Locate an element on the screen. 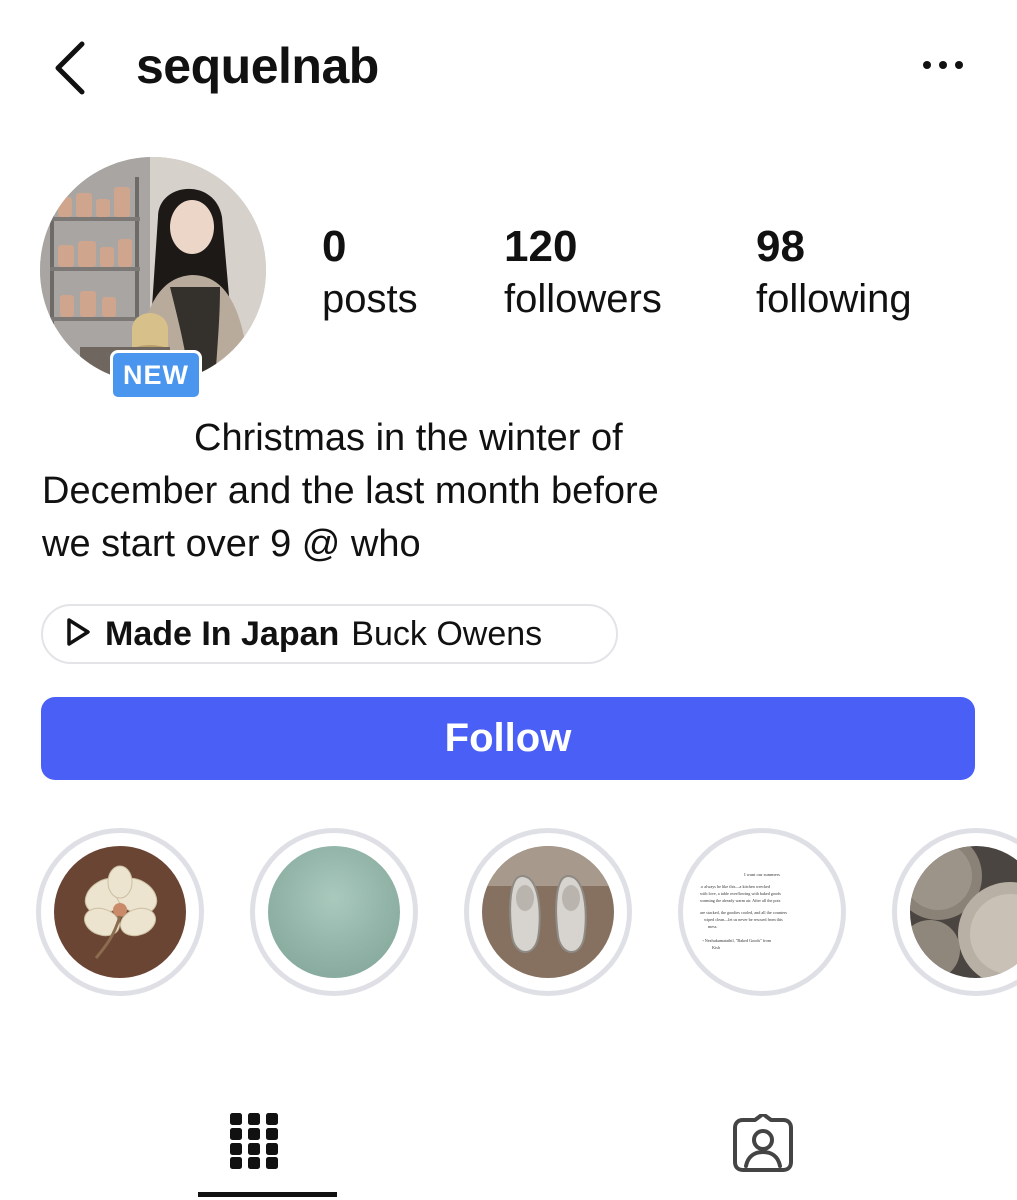  following-count: 98 is located at coordinates (780, 246).